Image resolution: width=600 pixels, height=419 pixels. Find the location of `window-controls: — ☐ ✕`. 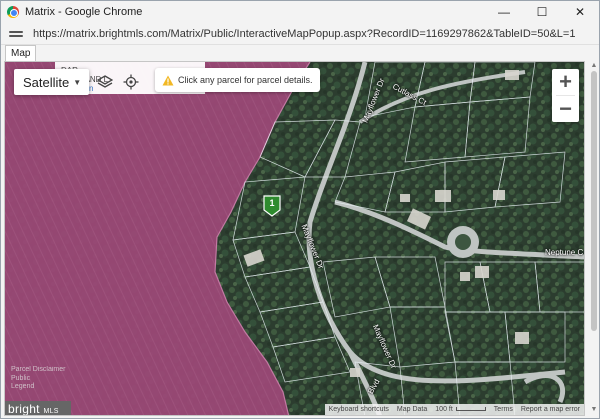

window-controls: — ☐ ✕ is located at coordinates (542, 12).